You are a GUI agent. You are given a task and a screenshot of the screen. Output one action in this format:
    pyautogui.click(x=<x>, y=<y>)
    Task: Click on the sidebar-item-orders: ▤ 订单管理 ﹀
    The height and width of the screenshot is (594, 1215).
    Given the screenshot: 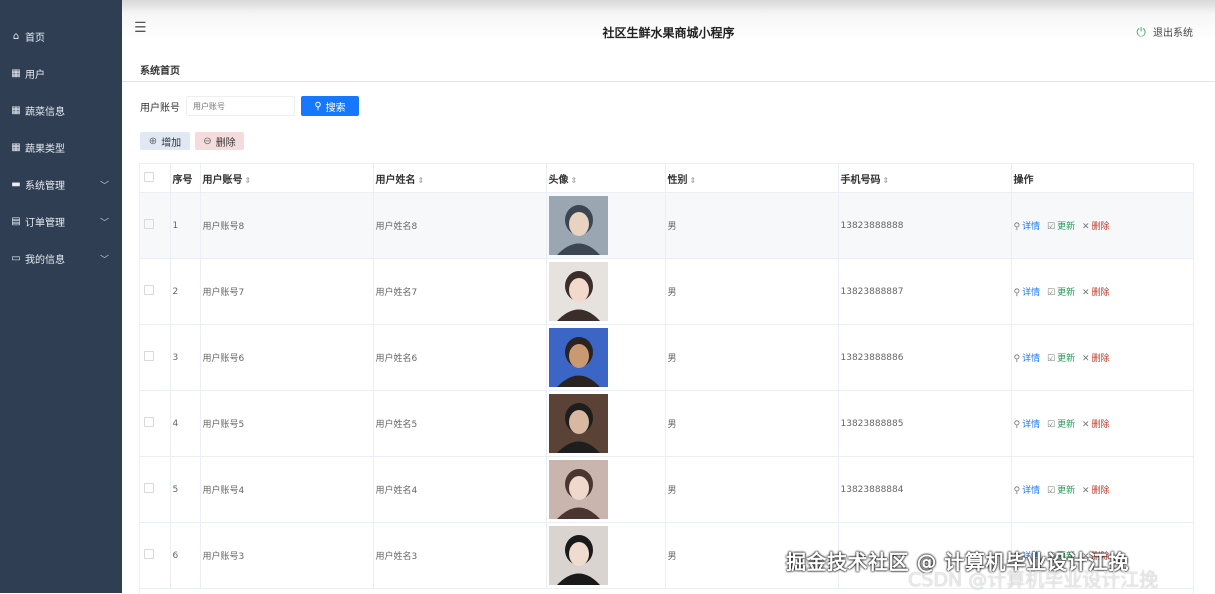 What is the action you would take?
    pyautogui.click(x=61, y=221)
    